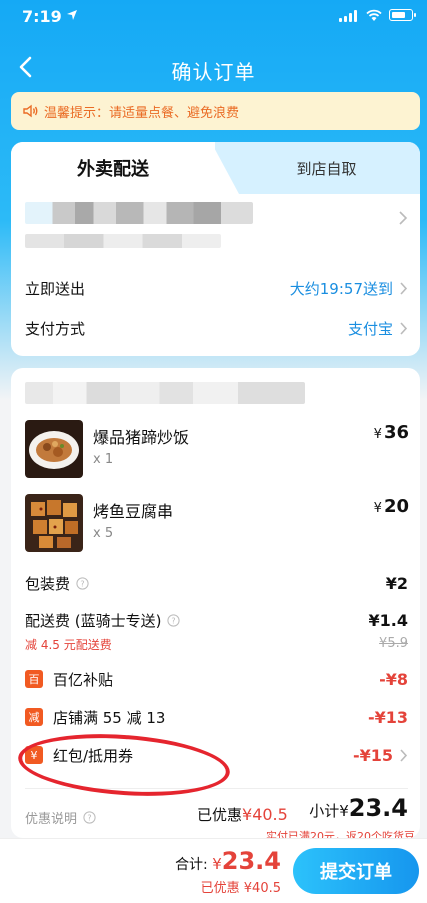 The width and height of the screenshot is (427, 903). Describe the element at coordinates (388, 620) in the screenshot. I see `delivery-fee-value: ¥1.4` at that location.